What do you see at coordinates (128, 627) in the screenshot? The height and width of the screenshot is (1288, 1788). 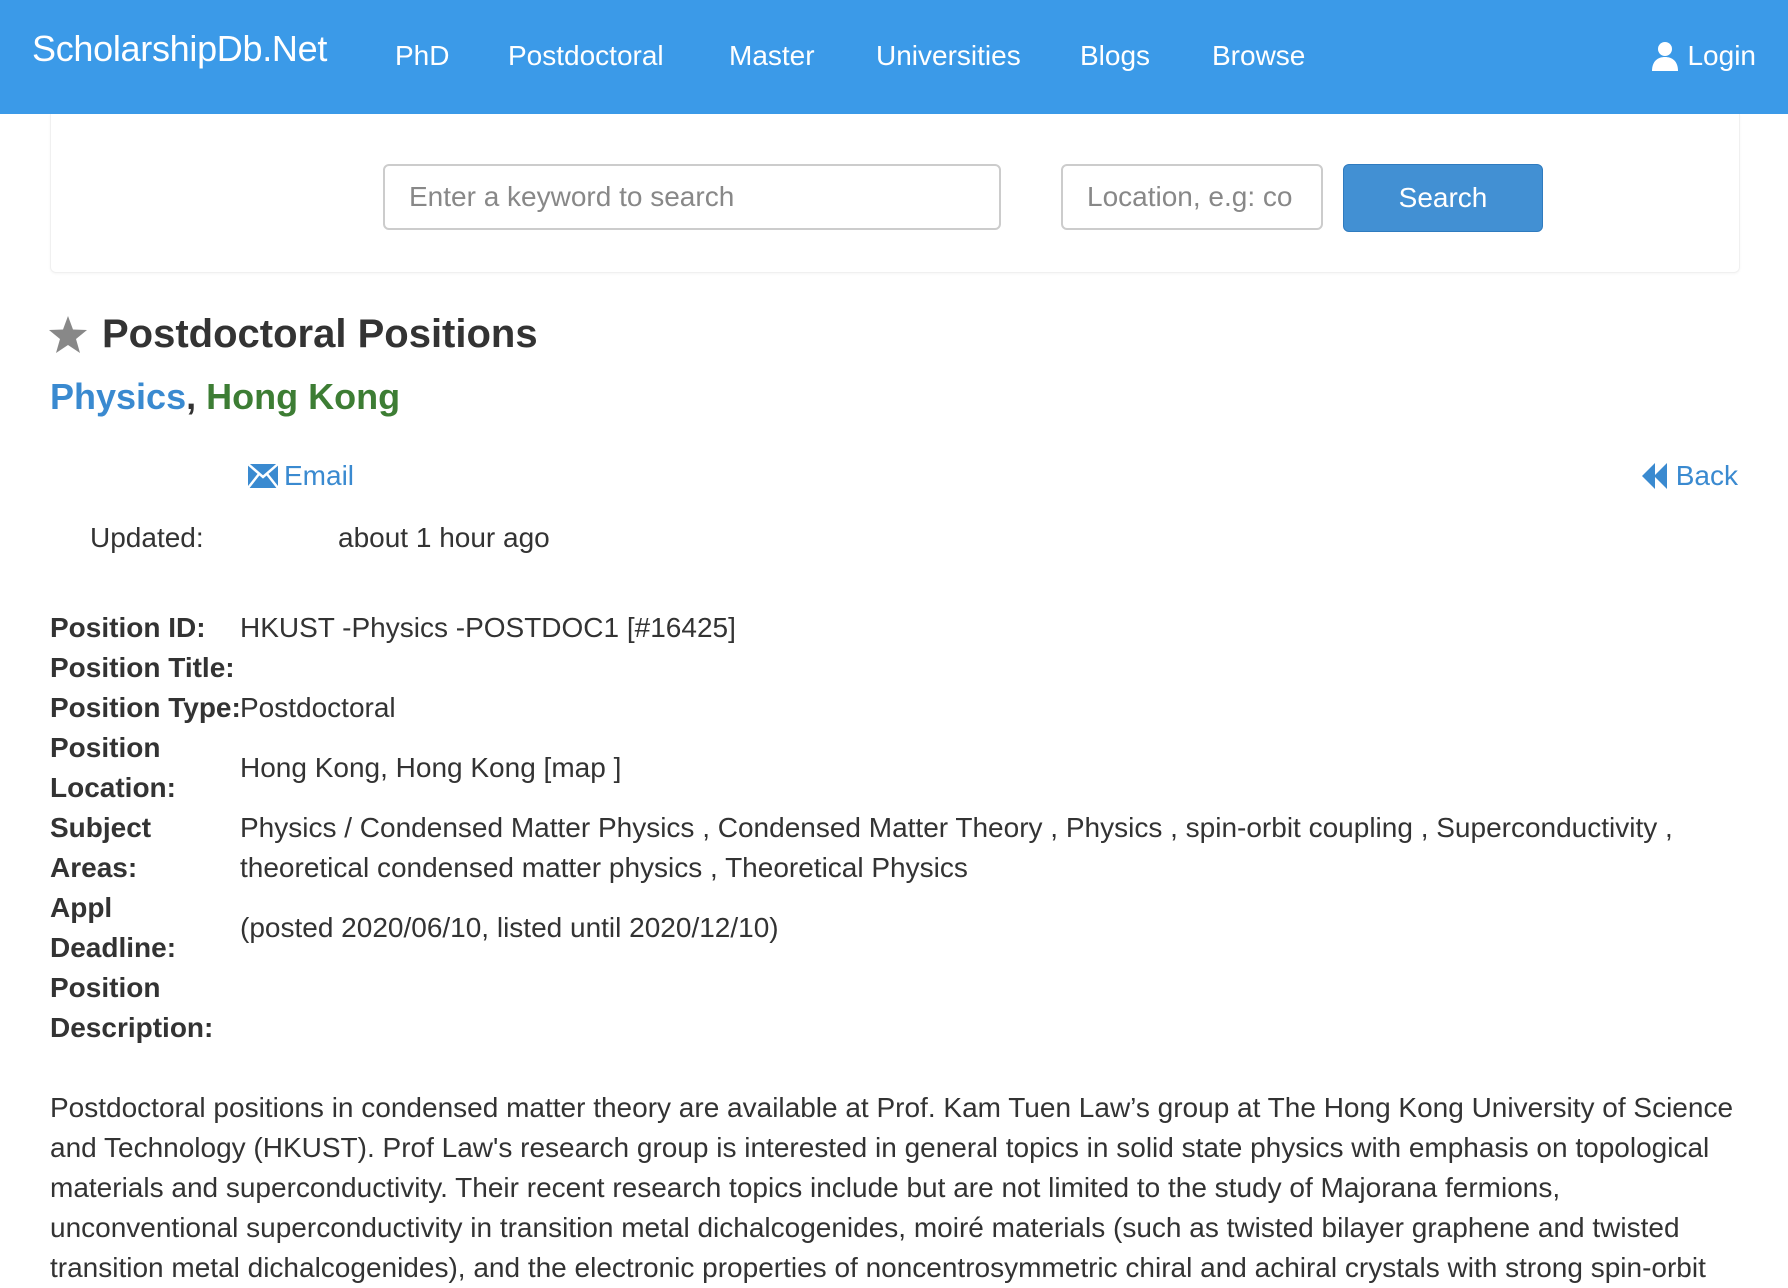 I see `detail-label: Position ID:` at bounding box center [128, 627].